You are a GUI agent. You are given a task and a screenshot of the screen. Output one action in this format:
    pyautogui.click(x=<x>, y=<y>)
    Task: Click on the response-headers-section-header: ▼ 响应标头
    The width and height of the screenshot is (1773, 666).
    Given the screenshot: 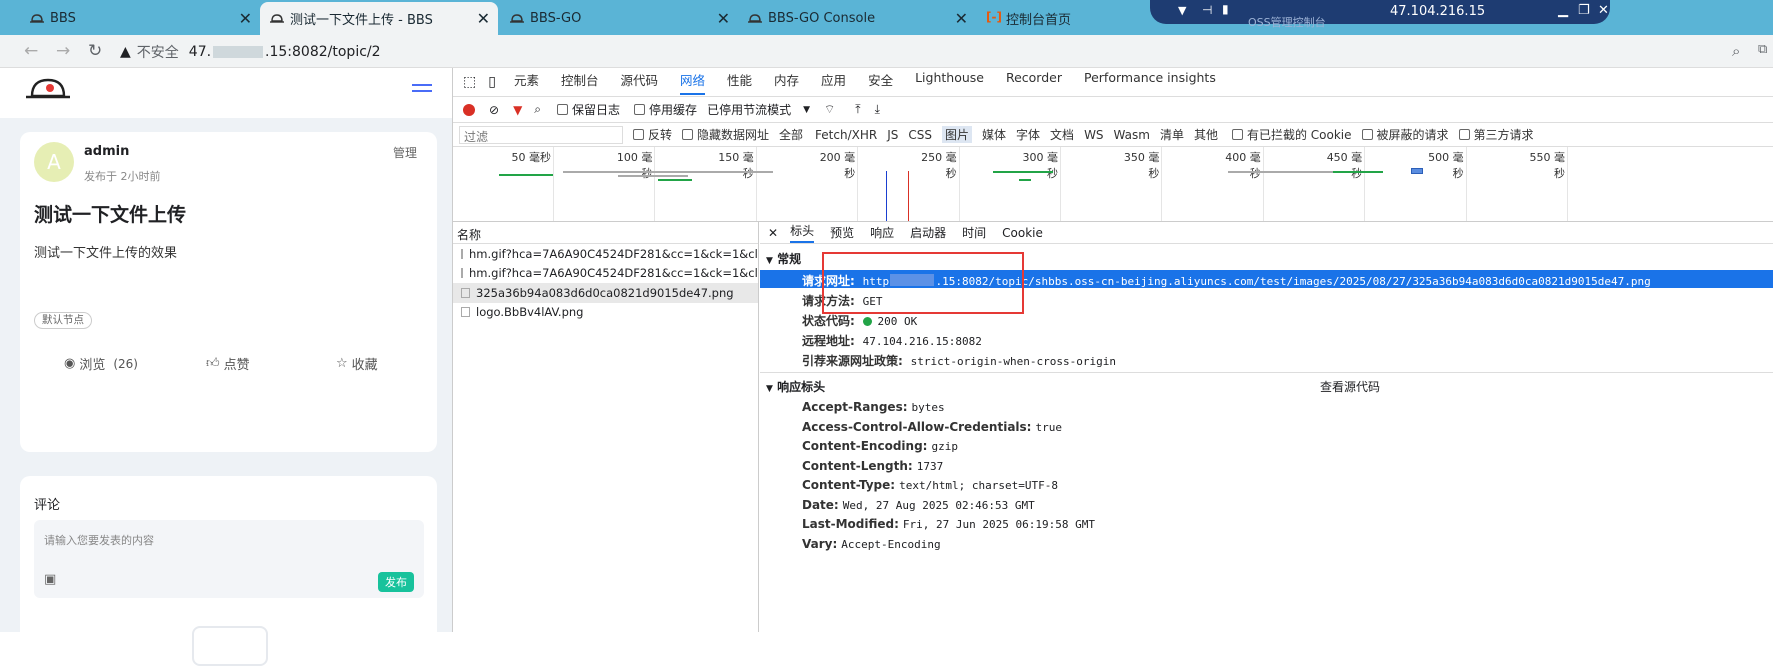 What is the action you would take?
    pyautogui.click(x=795, y=386)
    